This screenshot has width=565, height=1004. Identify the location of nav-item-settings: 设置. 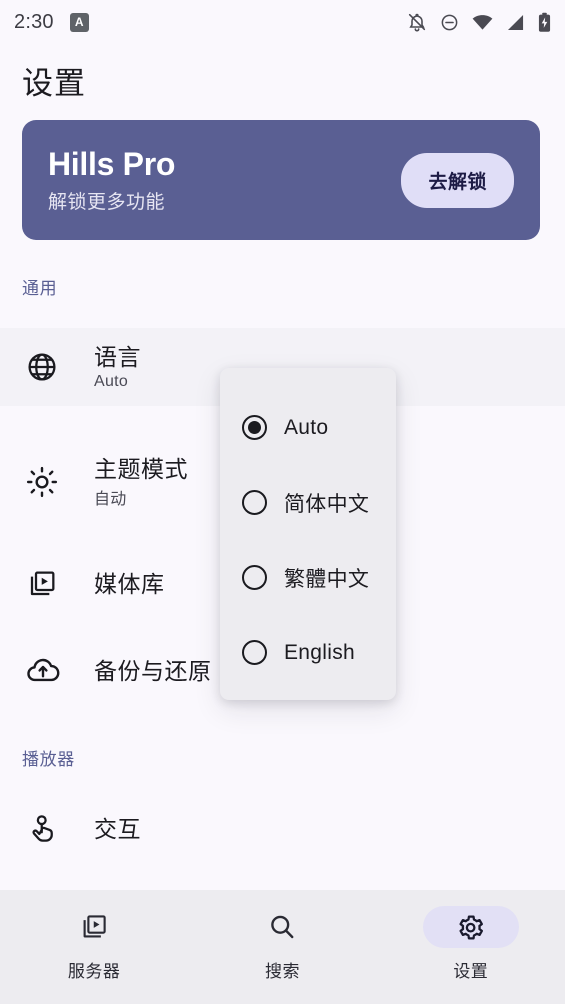
(471, 944).